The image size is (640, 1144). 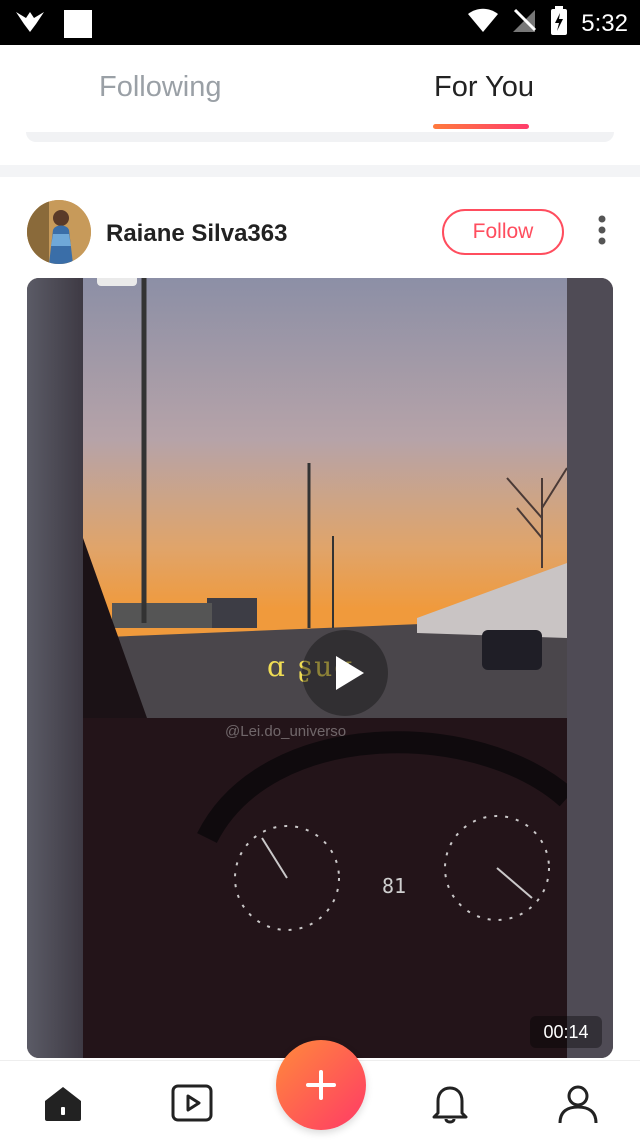 What do you see at coordinates (481, 126) in the screenshot?
I see `active-tab-indicator` at bounding box center [481, 126].